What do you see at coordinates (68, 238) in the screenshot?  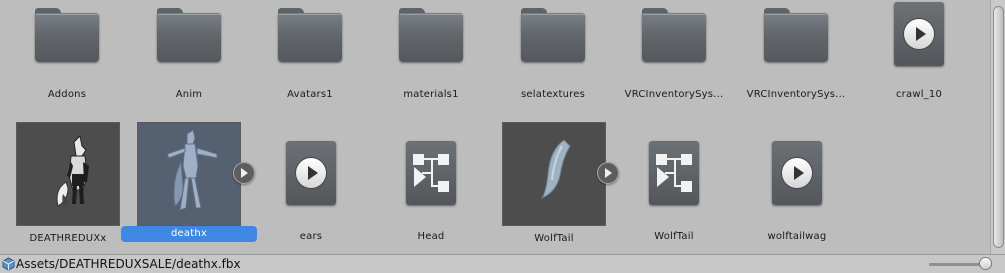 I see `asset-label: DEATHREDUXx` at bounding box center [68, 238].